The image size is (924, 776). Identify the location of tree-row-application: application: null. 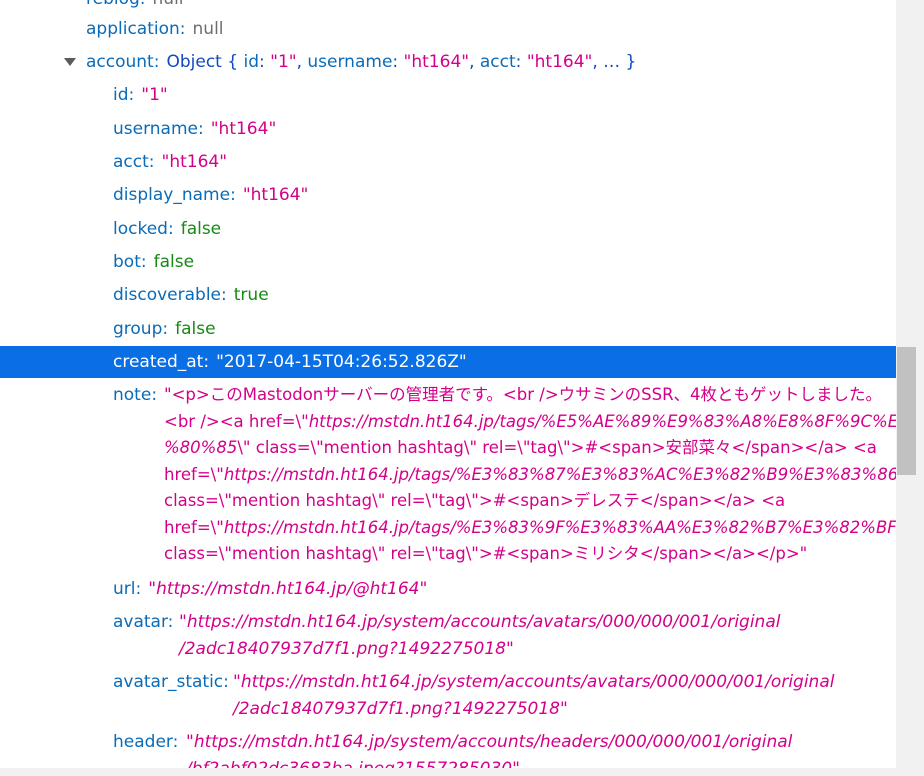
(448, 29).